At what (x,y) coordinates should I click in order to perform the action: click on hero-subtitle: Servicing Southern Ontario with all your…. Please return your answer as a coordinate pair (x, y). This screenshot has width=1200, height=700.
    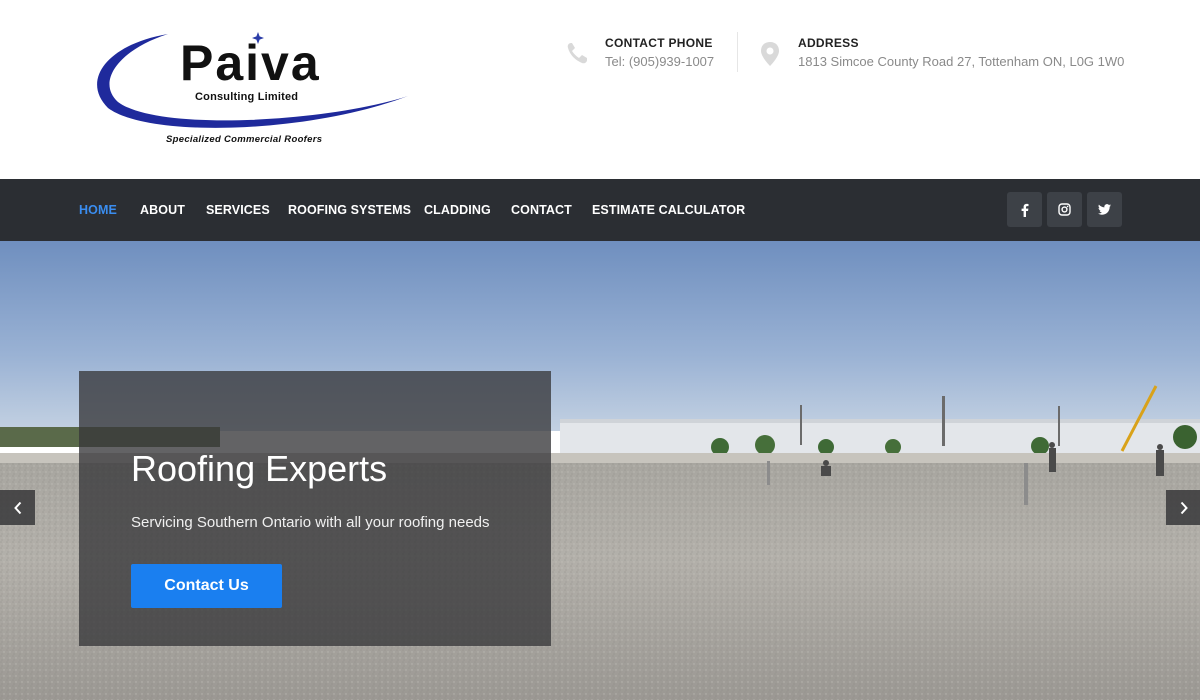
    Looking at the image, I should click on (310, 522).